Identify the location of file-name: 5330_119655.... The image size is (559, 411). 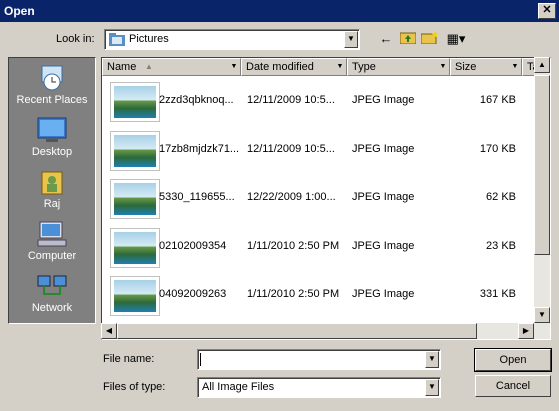
(197, 197).